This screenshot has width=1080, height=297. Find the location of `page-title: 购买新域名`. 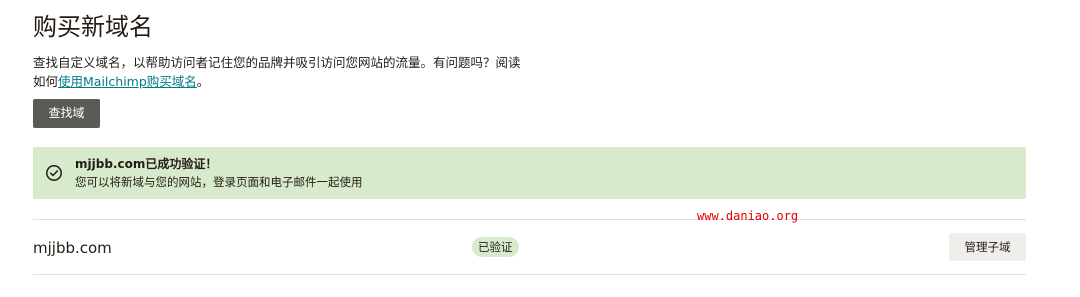

page-title: 购买新域名 is located at coordinates (93, 27).